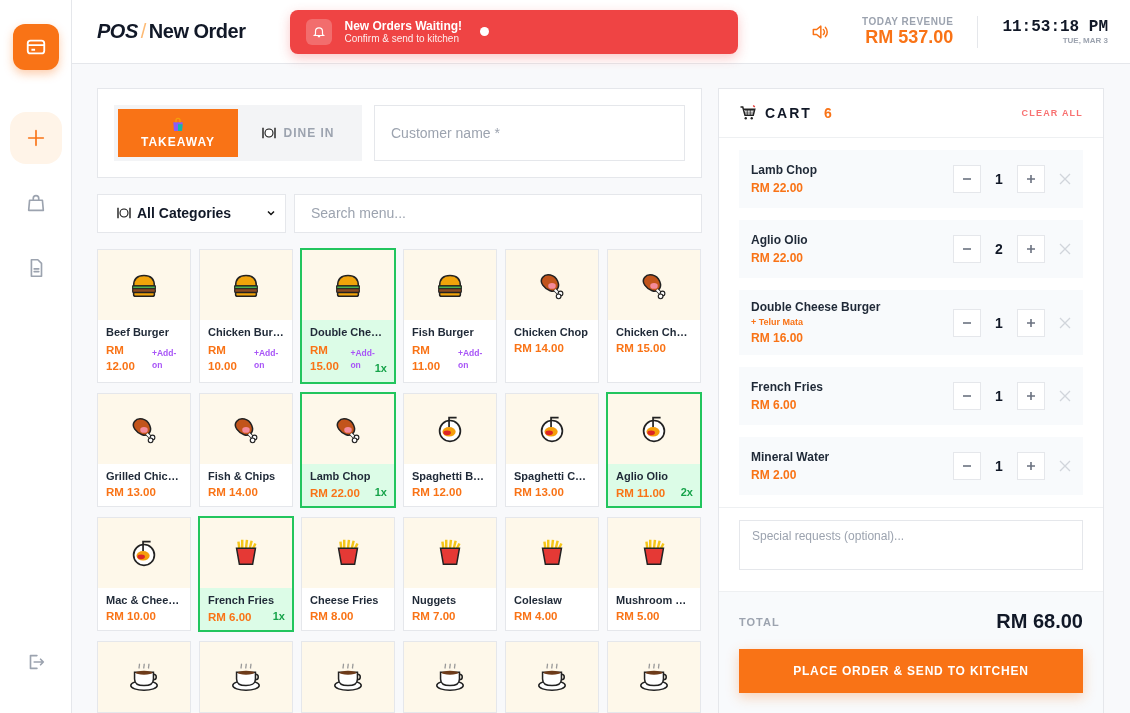  Describe the element at coordinates (35, 47) in the screenshot. I see `logo-button` at that location.